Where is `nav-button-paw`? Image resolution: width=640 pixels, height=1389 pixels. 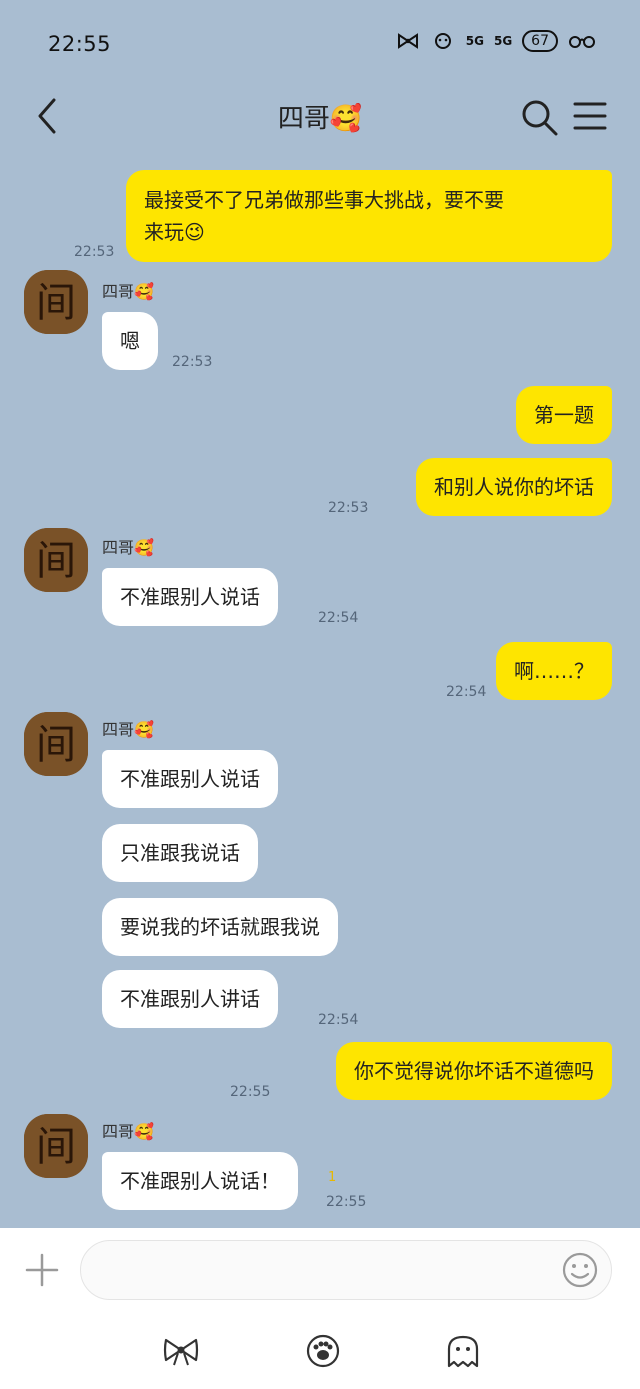 nav-button-paw is located at coordinates (323, 1351).